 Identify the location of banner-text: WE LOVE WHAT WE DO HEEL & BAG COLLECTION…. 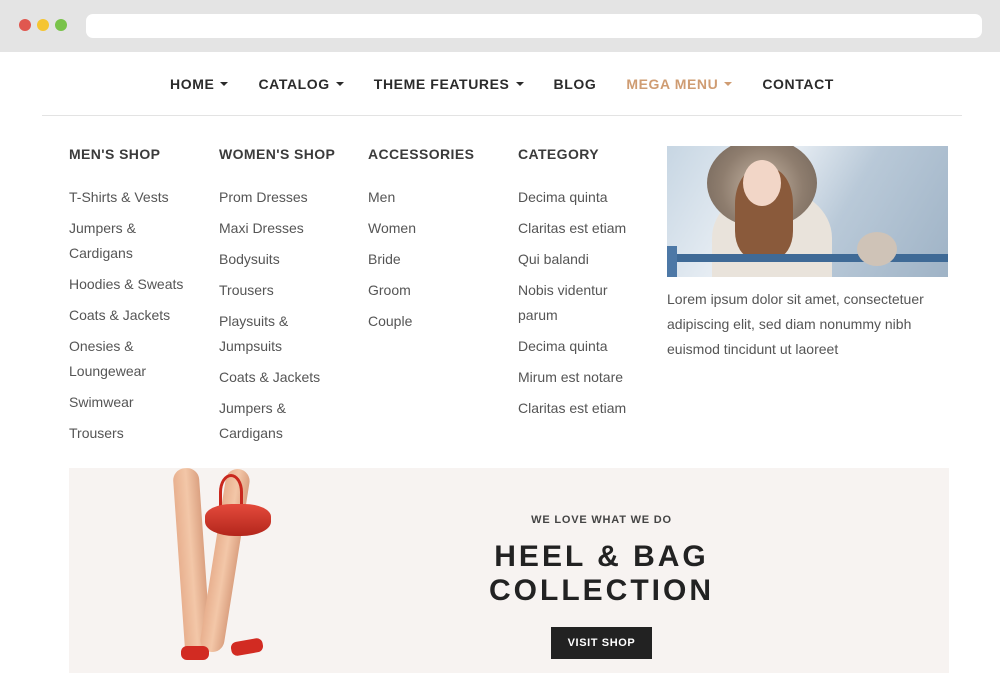
(601, 563).